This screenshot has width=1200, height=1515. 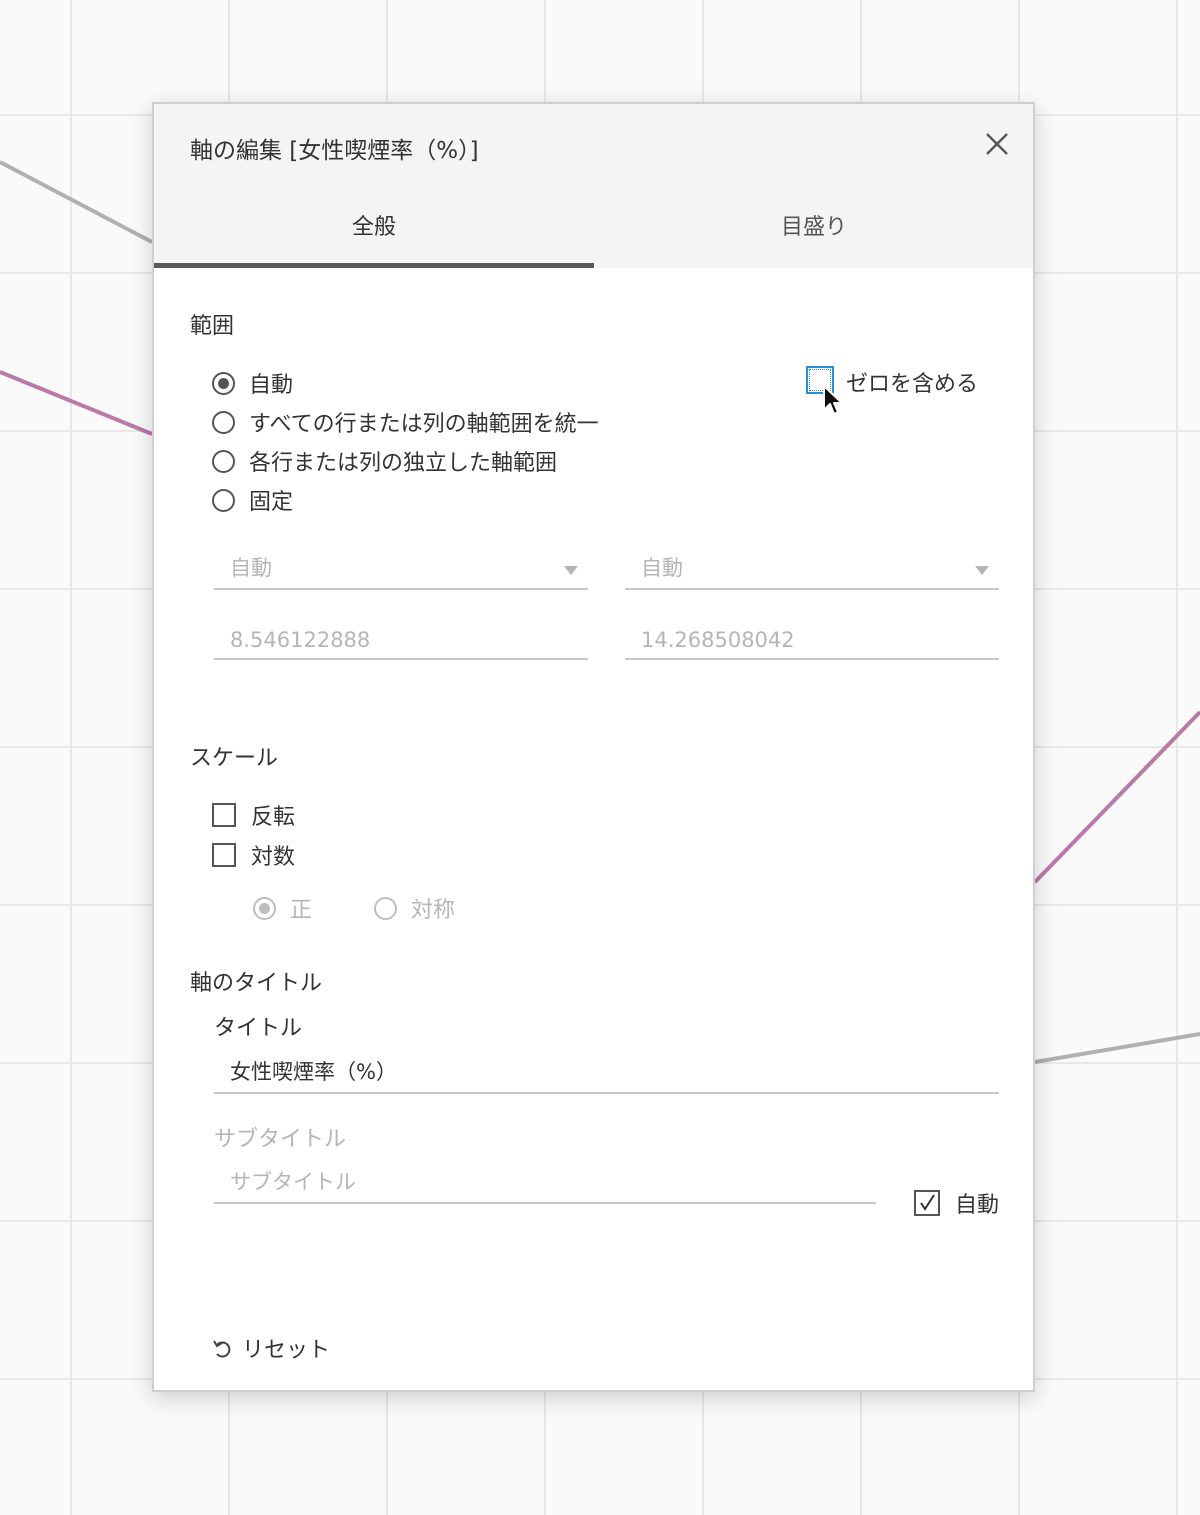 I want to click on axis-title-heading: 軸のタイトル, so click(x=256, y=983).